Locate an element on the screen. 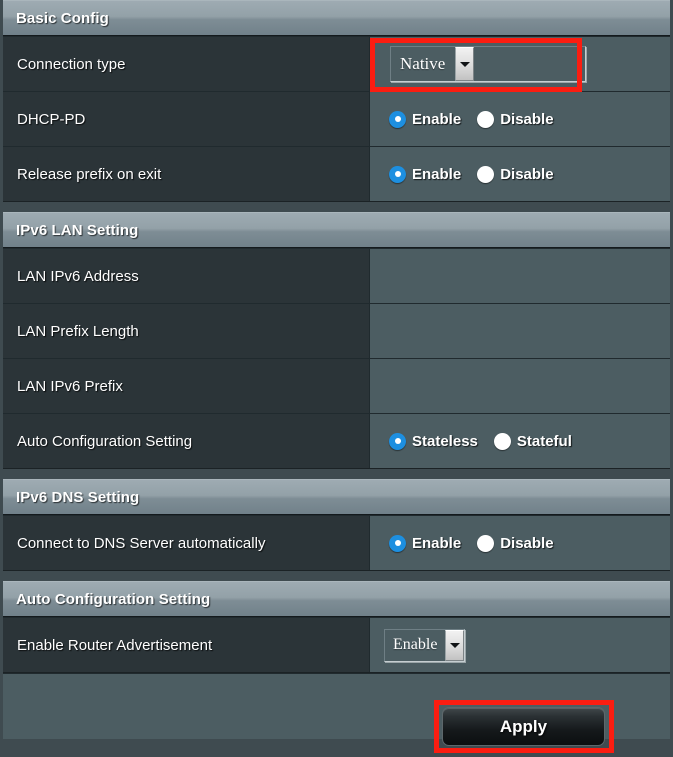 The width and height of the screenshot is (673, 757). select-enable-router-advertisement: Enable is located at coordinates (425, 645).